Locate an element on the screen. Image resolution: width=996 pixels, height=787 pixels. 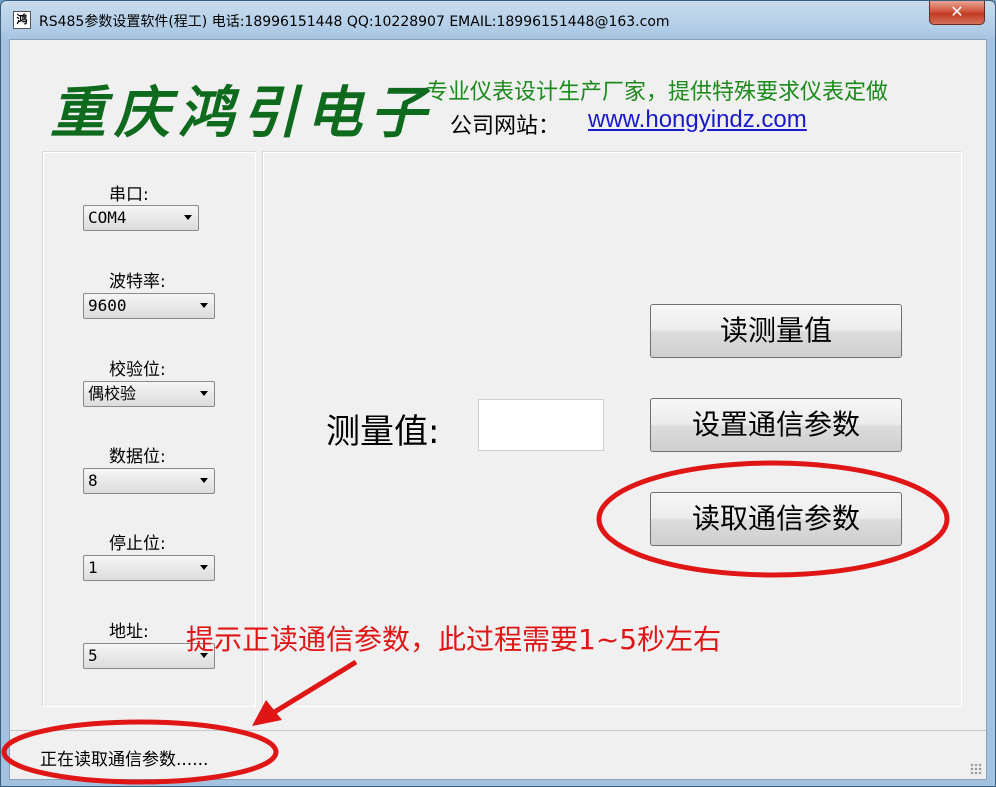
address-label: 地址: is located at coordinates (129, 632).